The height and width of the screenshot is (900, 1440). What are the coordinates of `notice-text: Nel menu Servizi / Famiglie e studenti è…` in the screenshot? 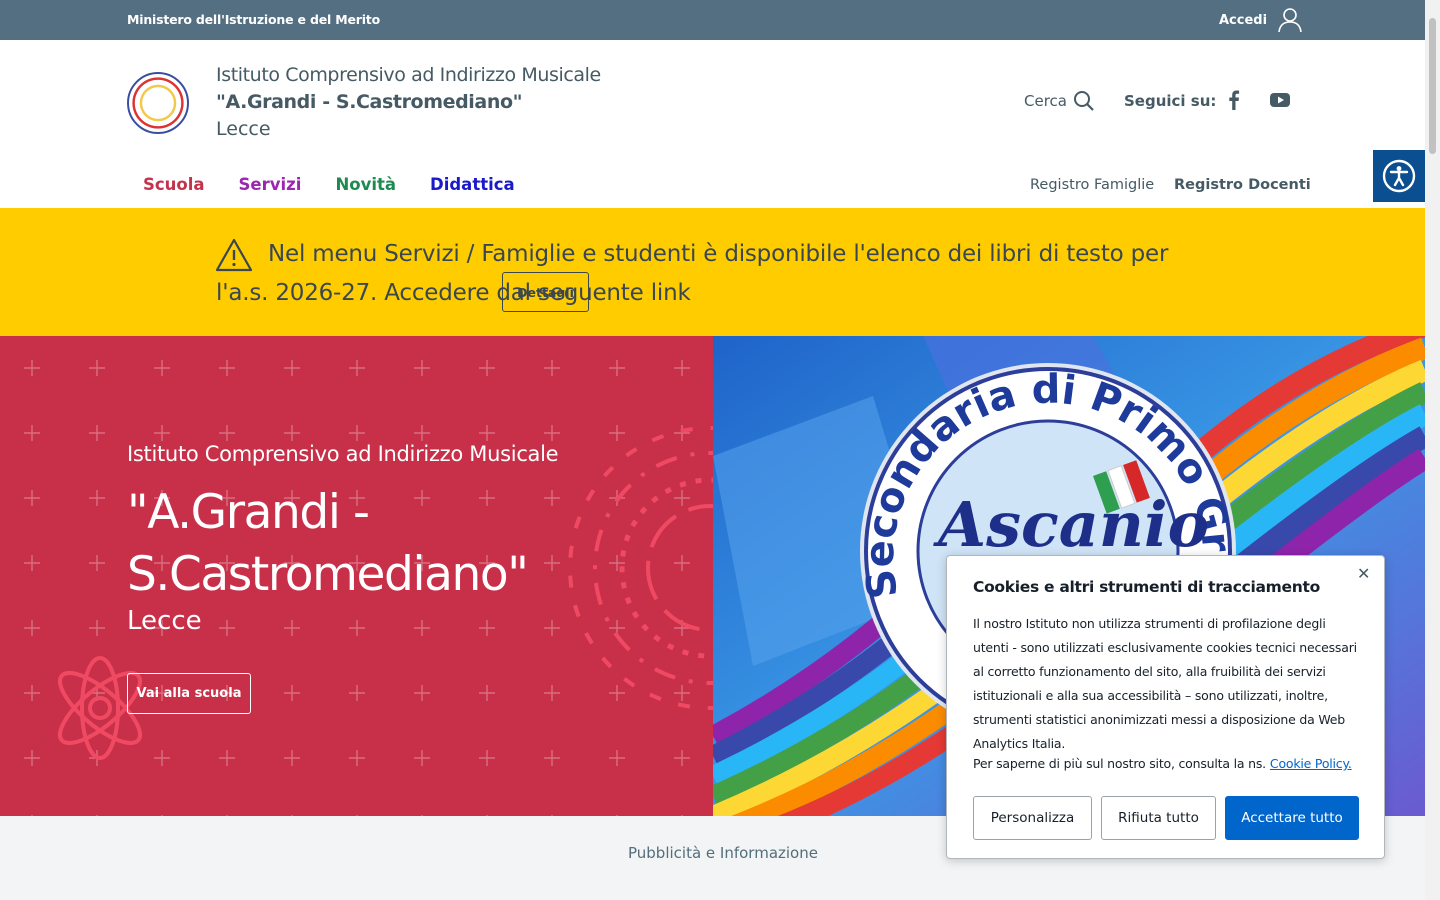 It's located at (692, 273).